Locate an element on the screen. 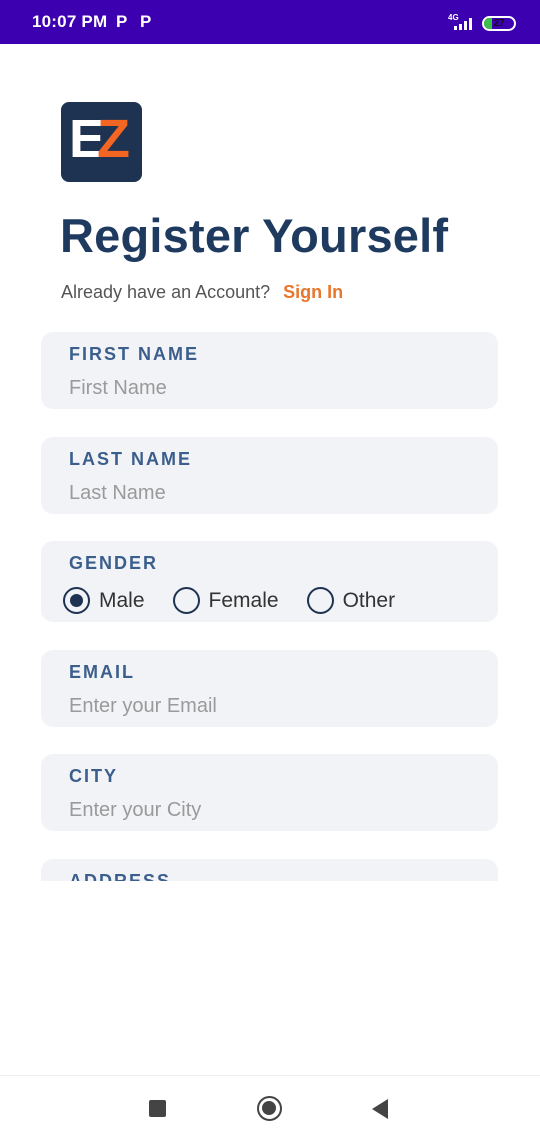 The width and height of the screenshot is (540, 1140). gender-option-label: Male is located at coordinates (122, 600).